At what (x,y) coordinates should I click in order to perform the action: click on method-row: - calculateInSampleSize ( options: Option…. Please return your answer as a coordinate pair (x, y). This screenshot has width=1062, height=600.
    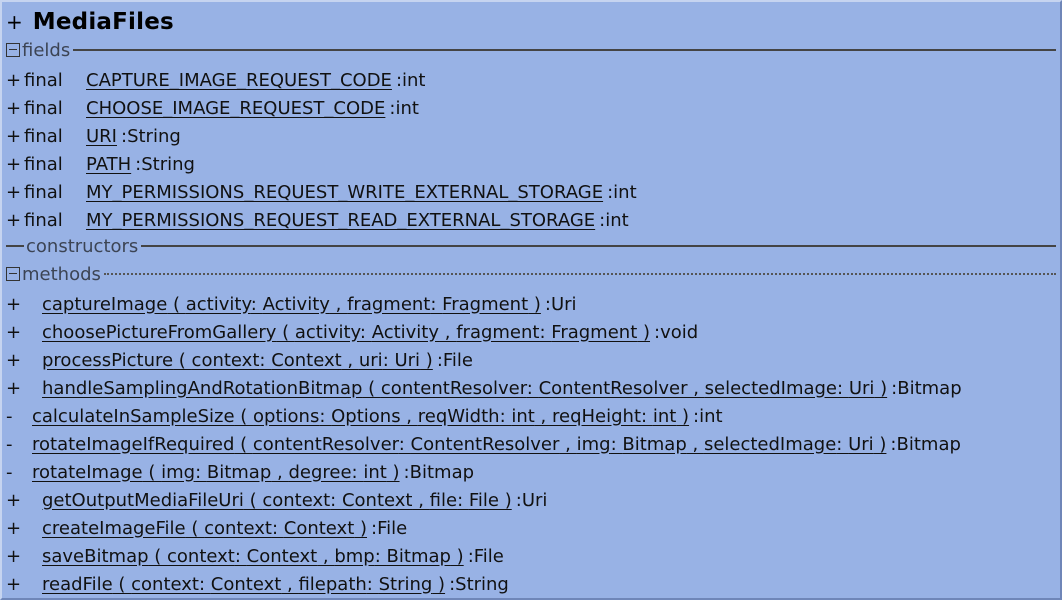
    Looking at the image, I should click on (364, 416).